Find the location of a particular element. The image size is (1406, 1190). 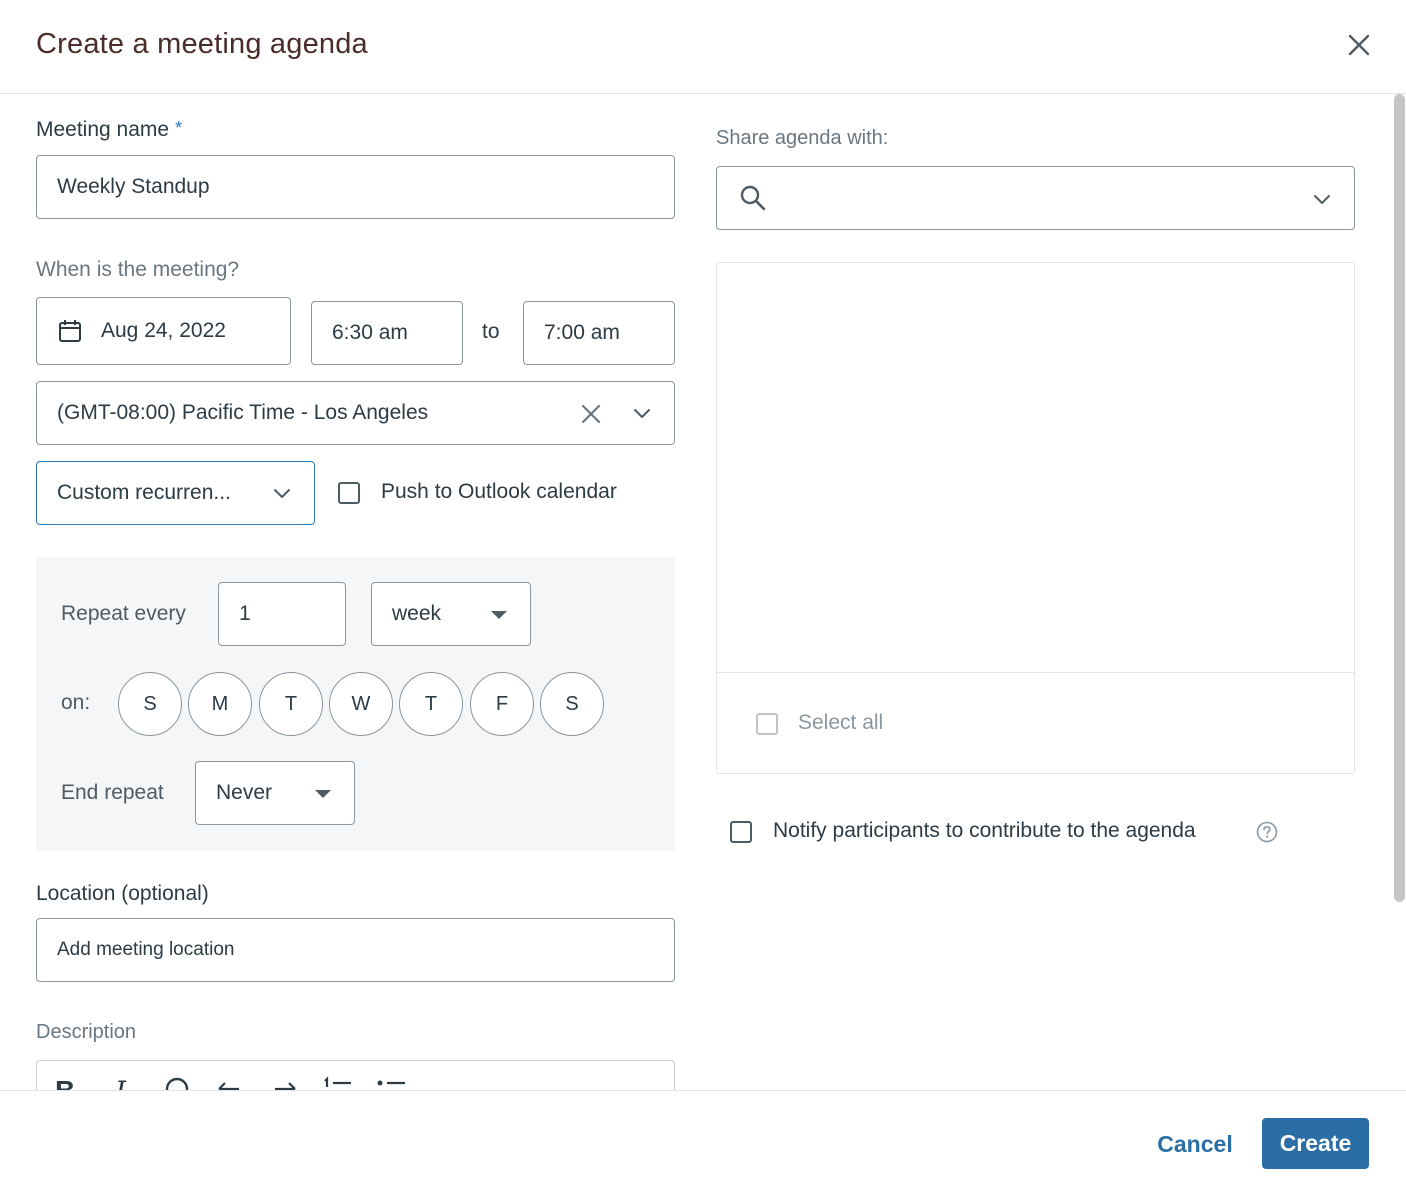

end-repeat-label: End repeat is located at coordinates (112, 792).